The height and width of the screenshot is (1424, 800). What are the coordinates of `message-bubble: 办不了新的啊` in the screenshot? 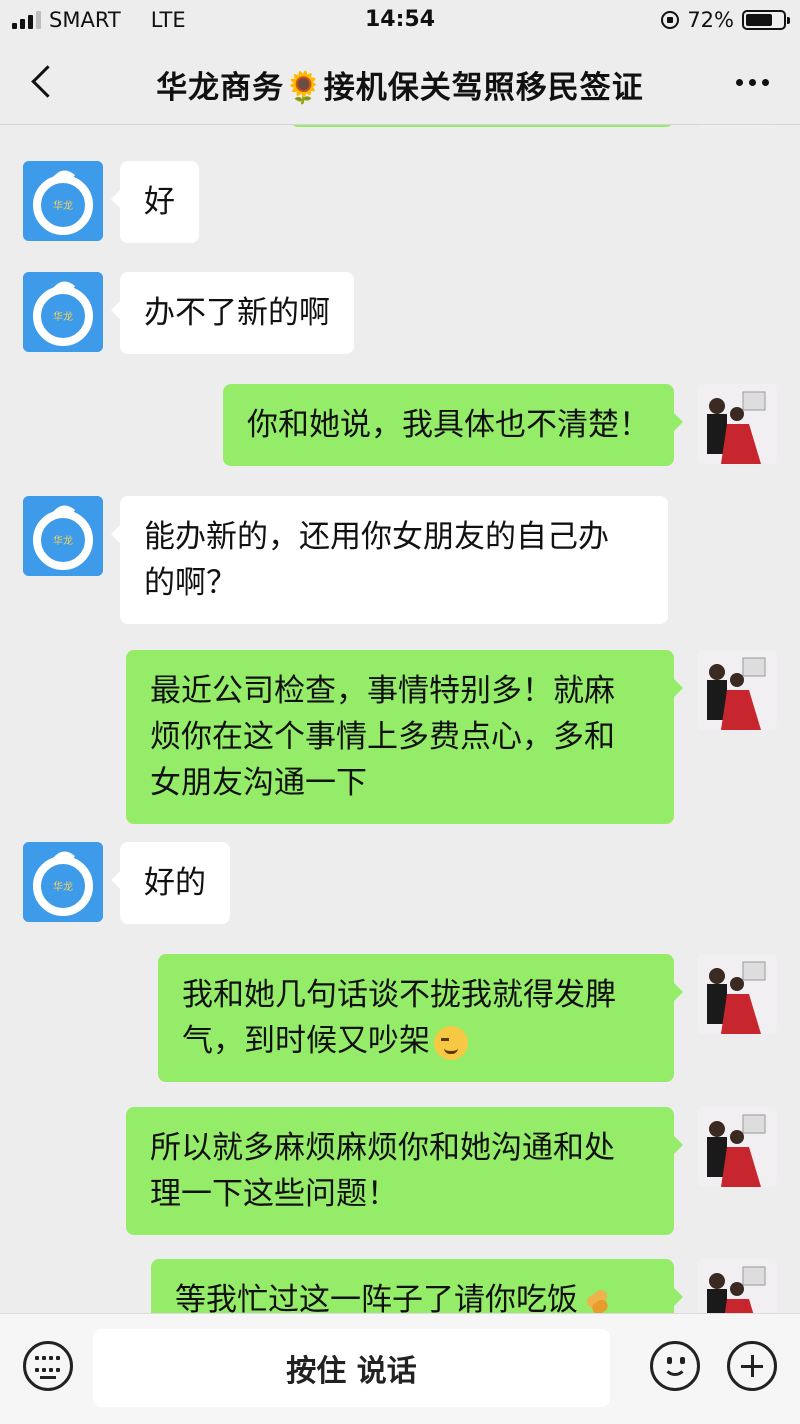 It's located at (232, 313).